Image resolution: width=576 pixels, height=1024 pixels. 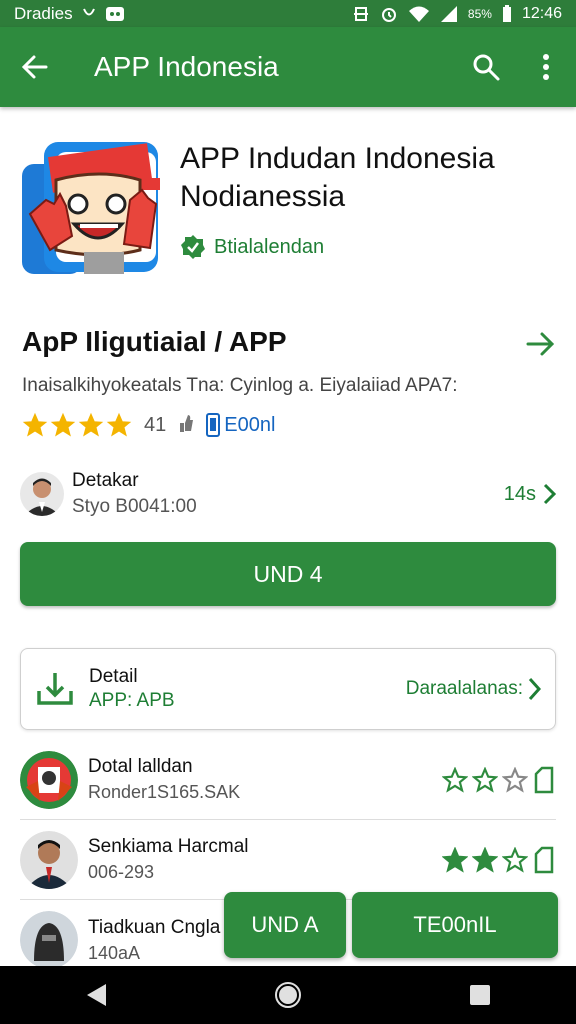 I want to click on search-icon, so click(x=486, y=67).